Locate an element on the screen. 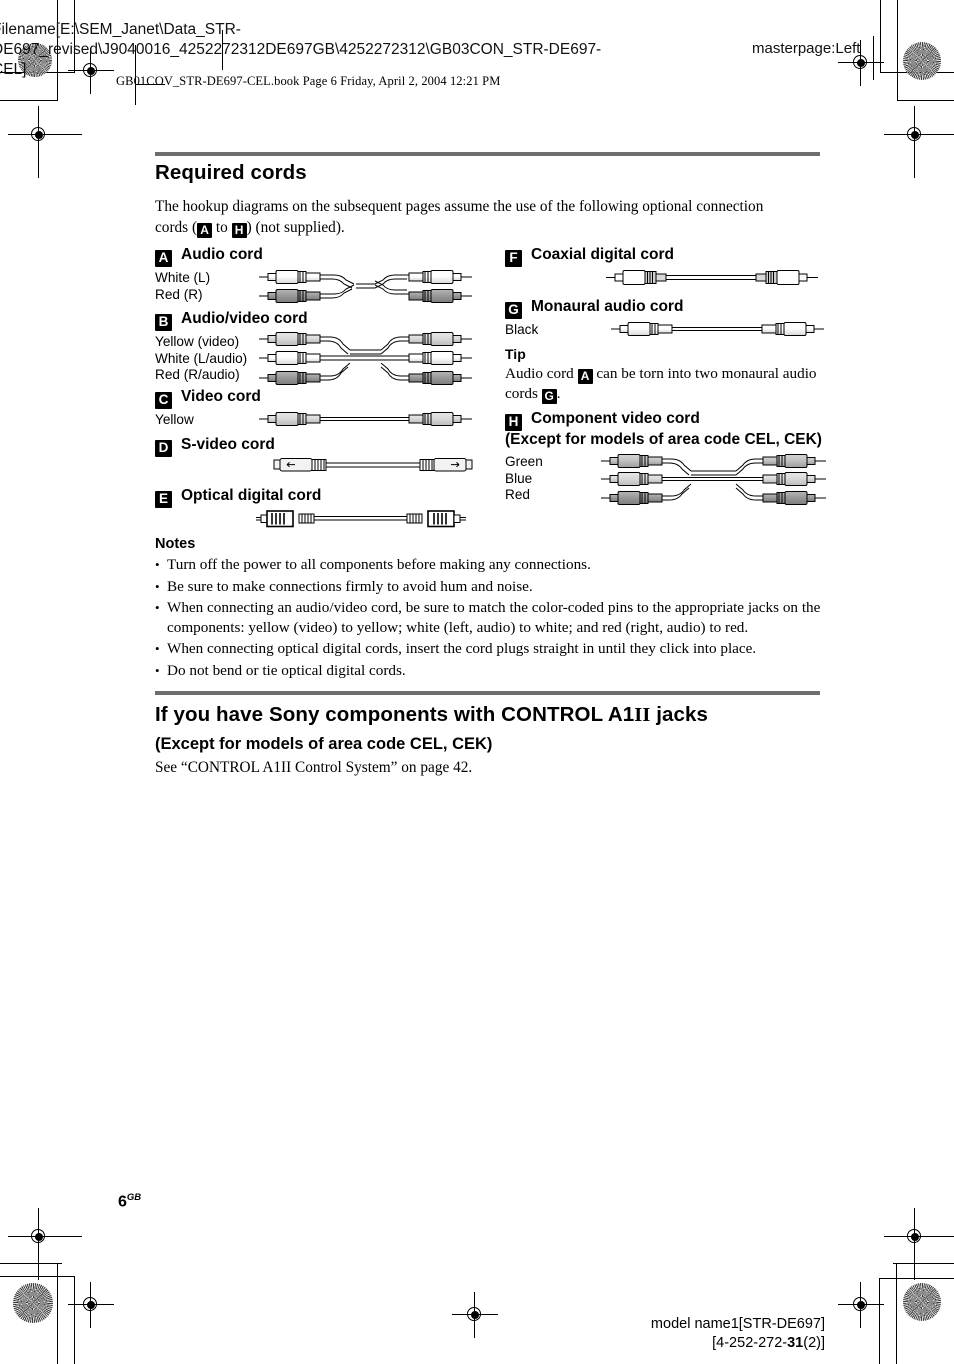  cord-title-g: Monaural audio cord is located at coordinates (607, 306).